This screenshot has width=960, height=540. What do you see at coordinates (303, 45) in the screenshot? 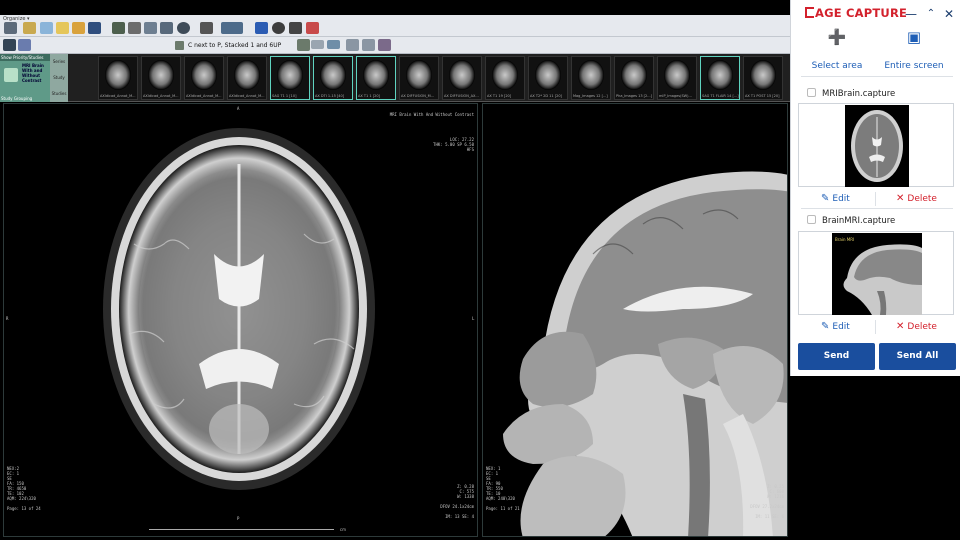
I see `layout-dropdown-icon` at bounding box center [303, 45].